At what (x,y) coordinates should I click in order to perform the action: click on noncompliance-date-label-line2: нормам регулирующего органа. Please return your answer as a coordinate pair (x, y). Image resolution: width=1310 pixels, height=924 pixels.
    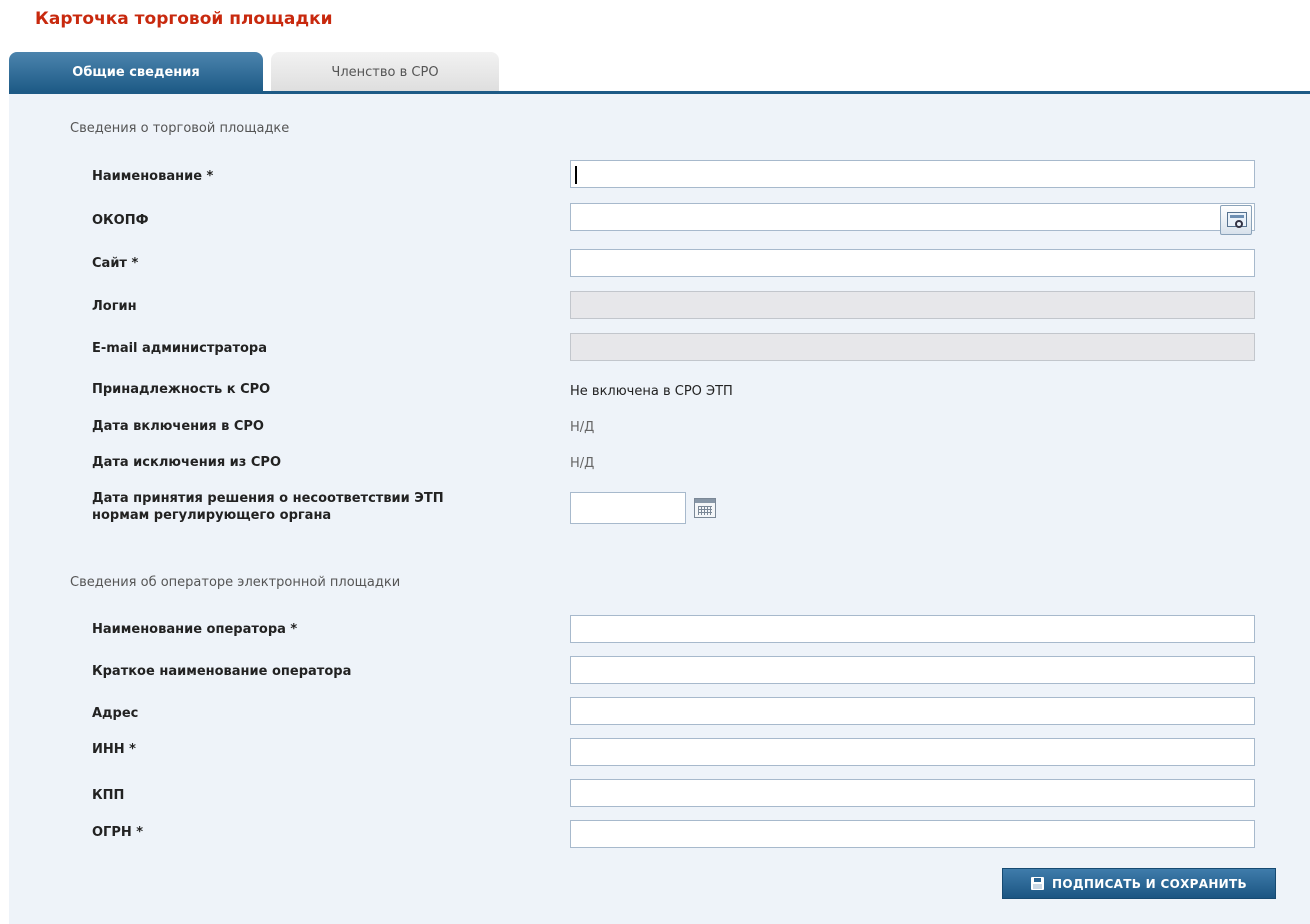
    Looking at the image, I should click on (212, 515).